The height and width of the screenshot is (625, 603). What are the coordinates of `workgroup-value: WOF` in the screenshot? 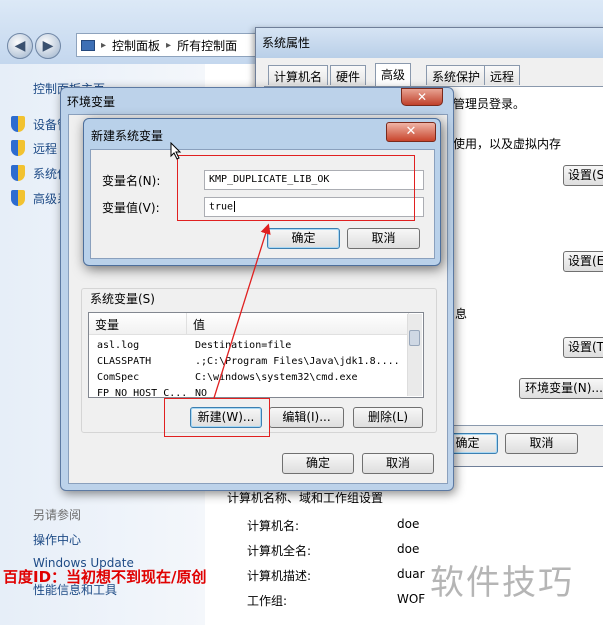 It's located at (411, 599).